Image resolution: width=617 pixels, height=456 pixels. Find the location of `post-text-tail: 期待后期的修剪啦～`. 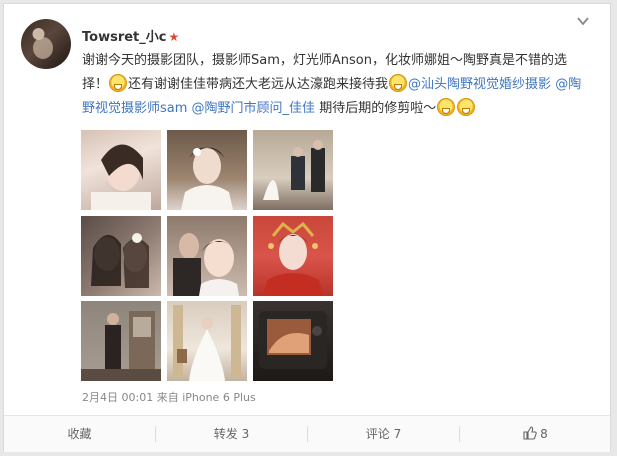

post-text-tail: 期待后期的修剪啦～ is located at coordinates (376, 108).